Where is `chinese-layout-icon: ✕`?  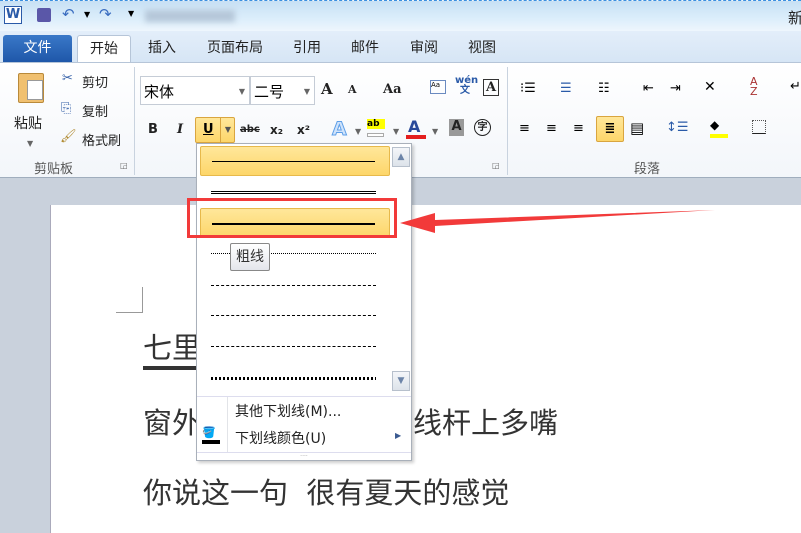 chinese-layout-icon: ✕ is located at coordinates (710, 87).